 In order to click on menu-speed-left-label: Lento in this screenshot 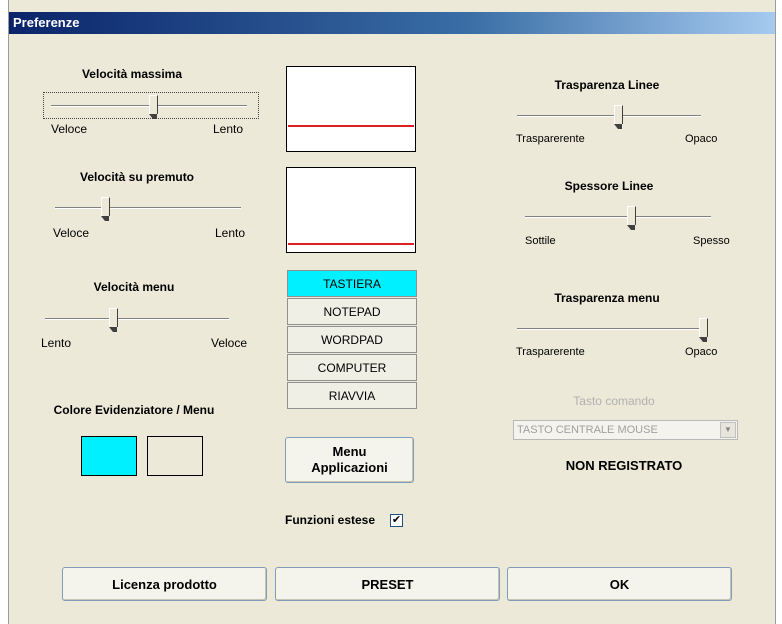, I will do `click(56, 343)`.